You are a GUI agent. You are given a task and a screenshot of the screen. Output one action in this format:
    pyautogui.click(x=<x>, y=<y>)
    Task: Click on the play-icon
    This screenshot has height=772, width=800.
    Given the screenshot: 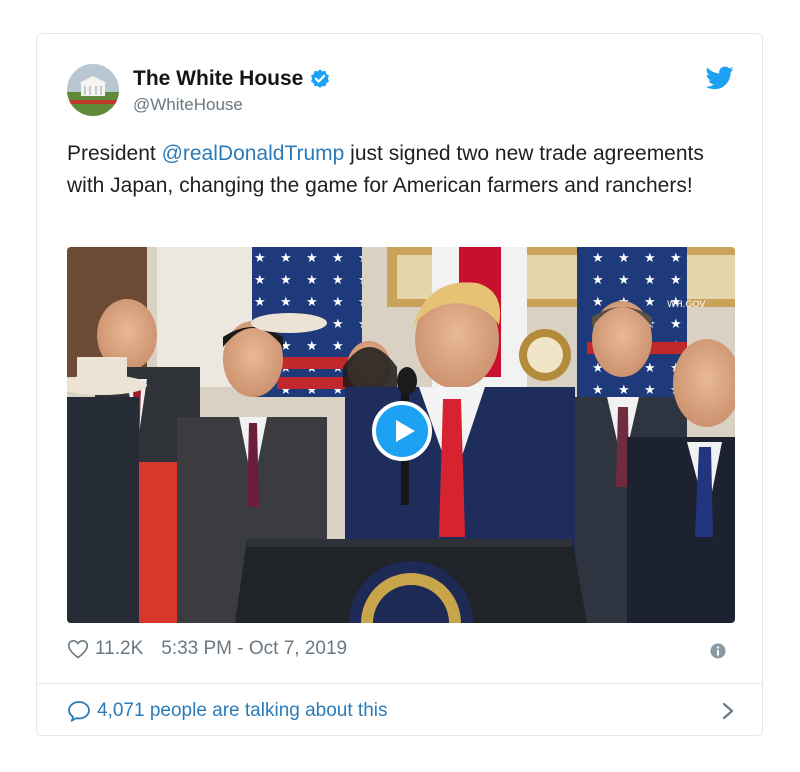 What is the action you would take?
    pyautogui.click(x=405, y=431)
    